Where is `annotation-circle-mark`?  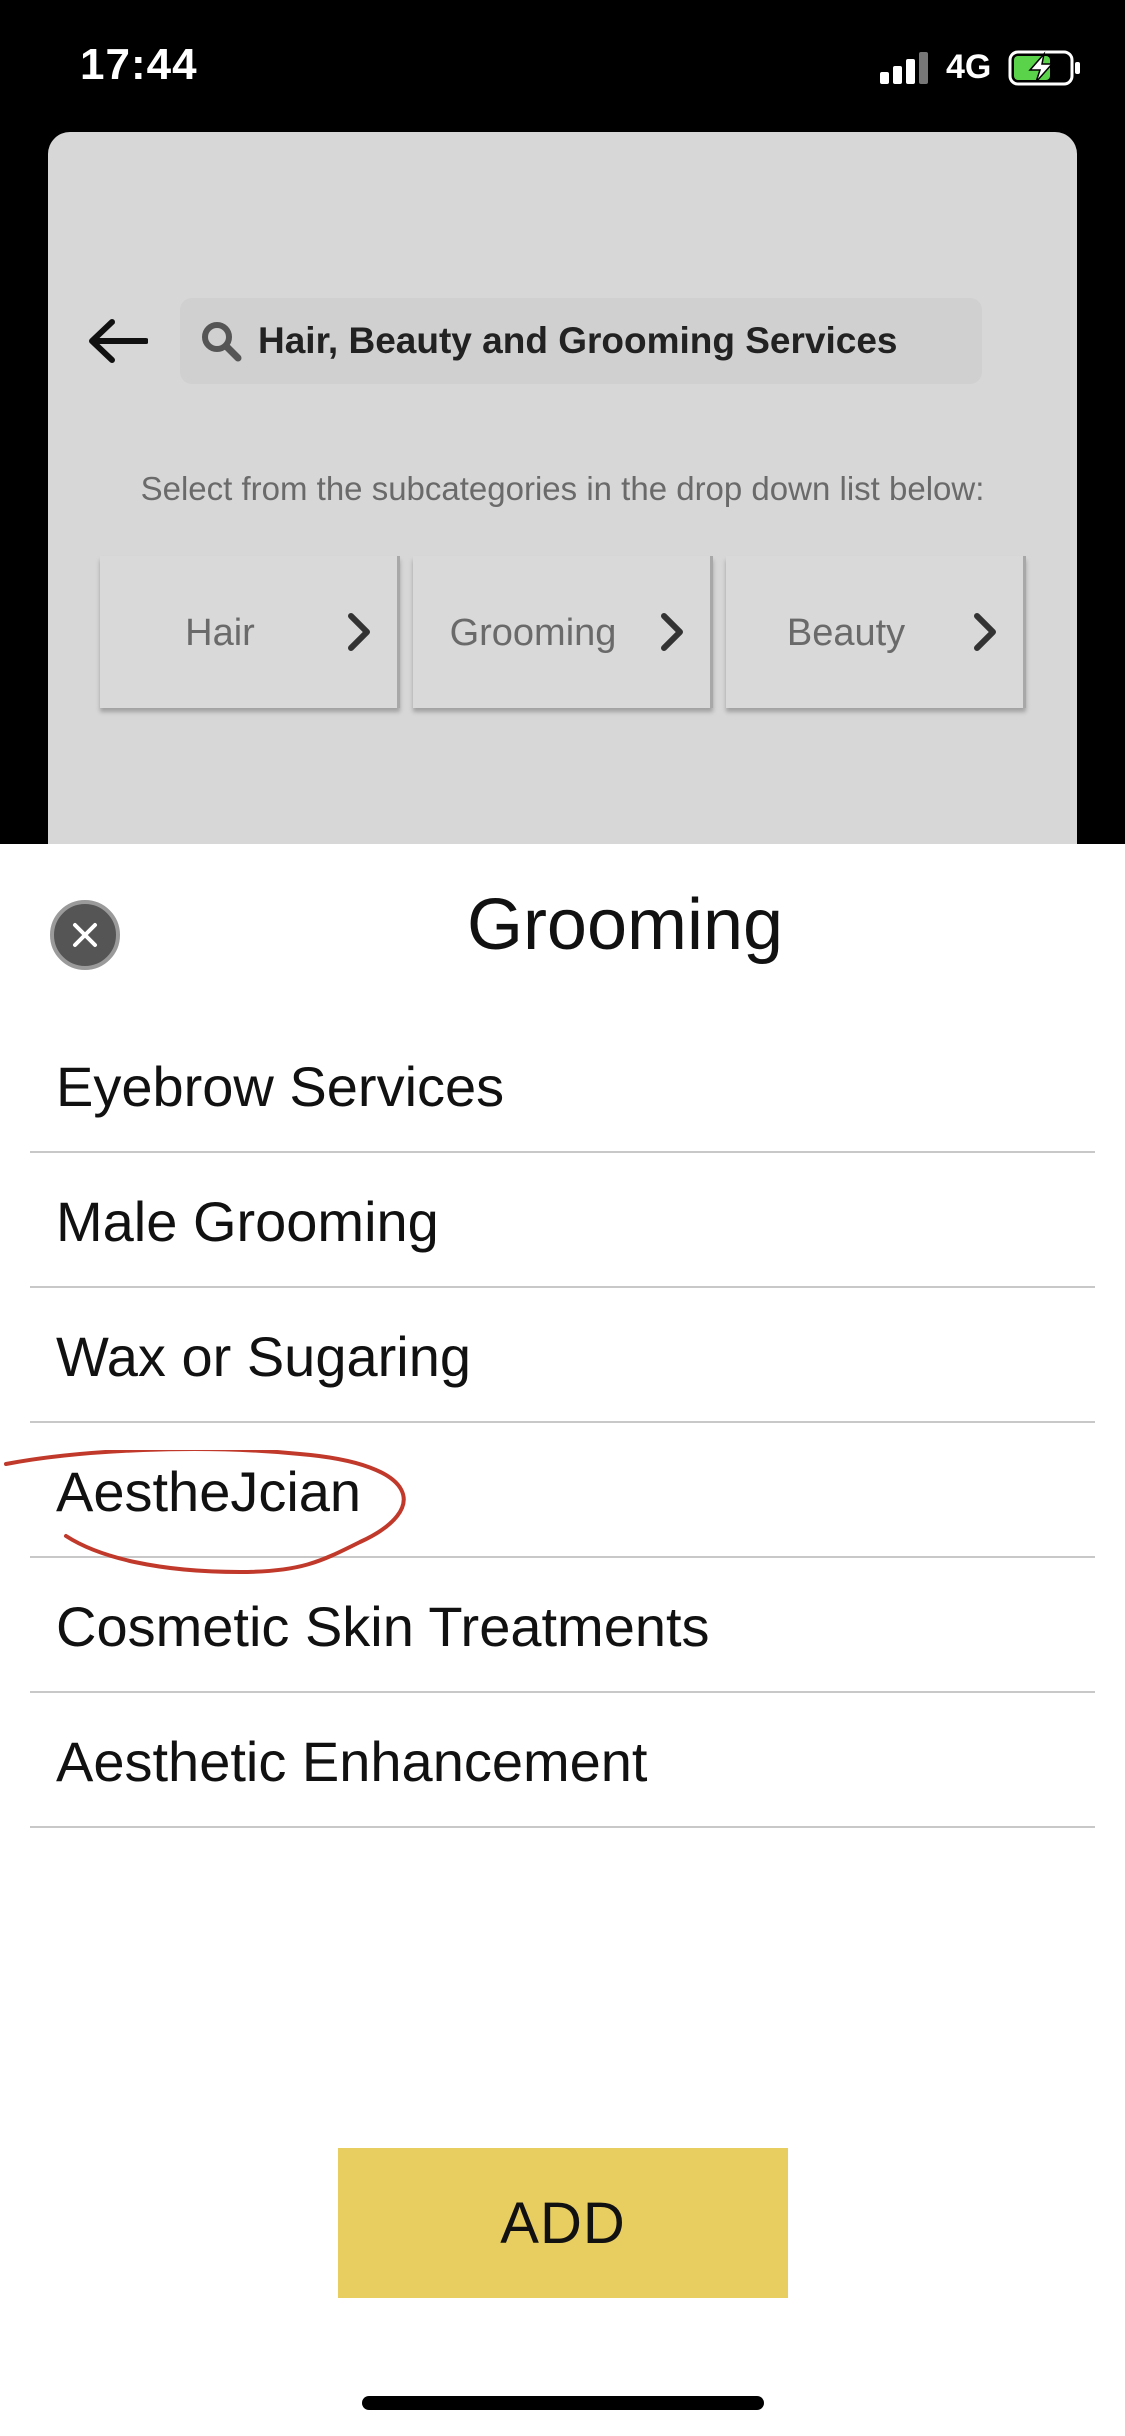
annotation-circle-mark is located at coordinates (205, 1512).